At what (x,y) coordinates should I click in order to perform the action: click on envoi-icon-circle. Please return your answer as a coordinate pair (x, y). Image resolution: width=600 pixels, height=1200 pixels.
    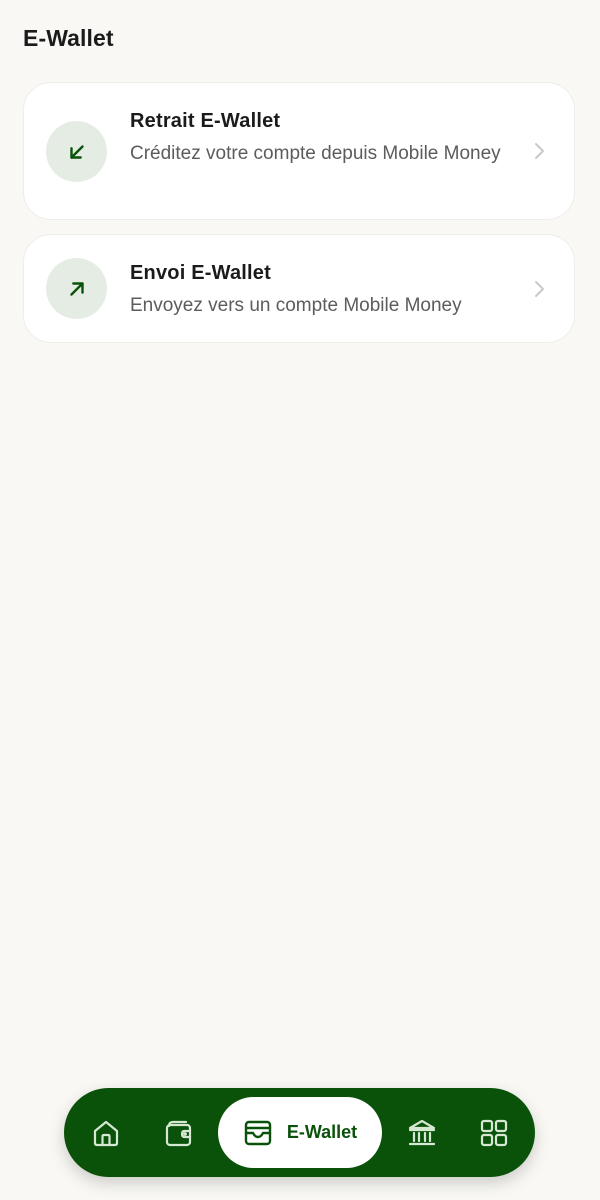
    Looking at the image, I should click on (76, 288).